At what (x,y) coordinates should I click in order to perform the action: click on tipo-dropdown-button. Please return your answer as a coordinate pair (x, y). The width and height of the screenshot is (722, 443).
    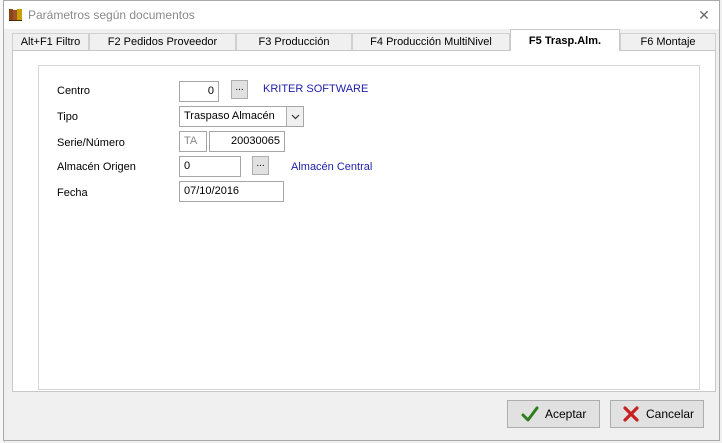
    Looking at the image, I should click on (294, 116).